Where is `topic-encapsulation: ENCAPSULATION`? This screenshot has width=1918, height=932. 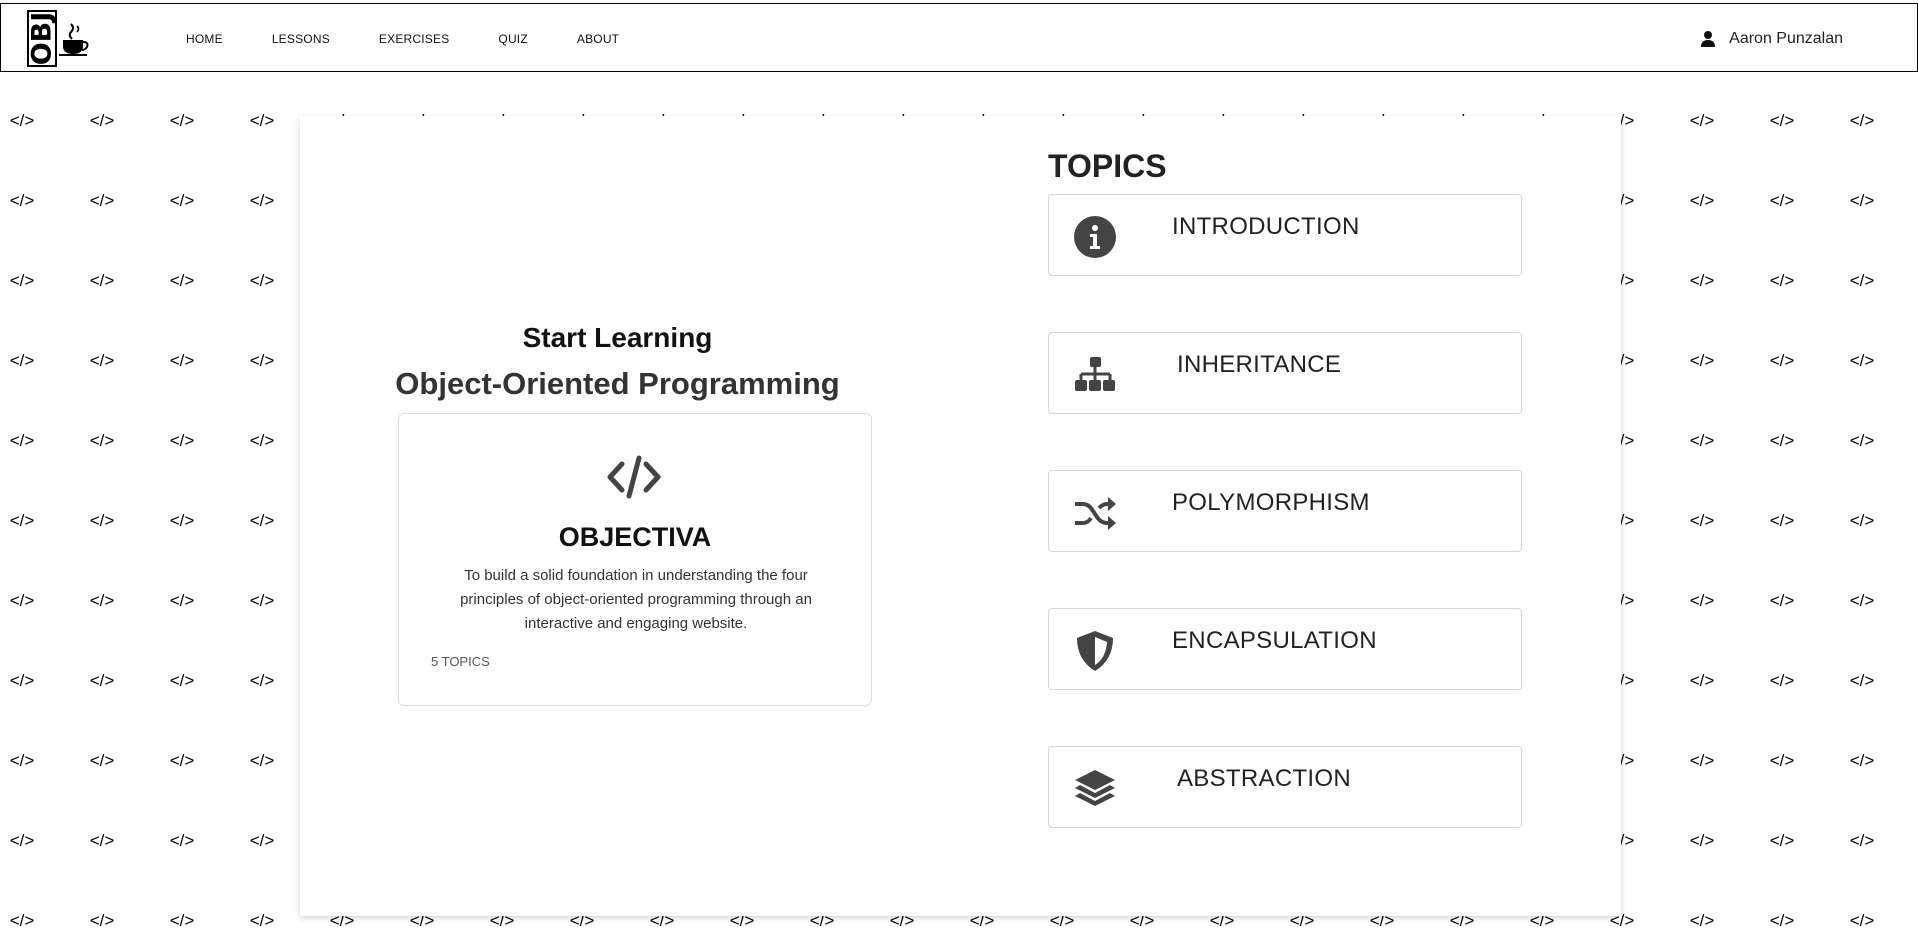 topic-encapsulation: ENCAPSULATION is located at coordinates (1285, 649).